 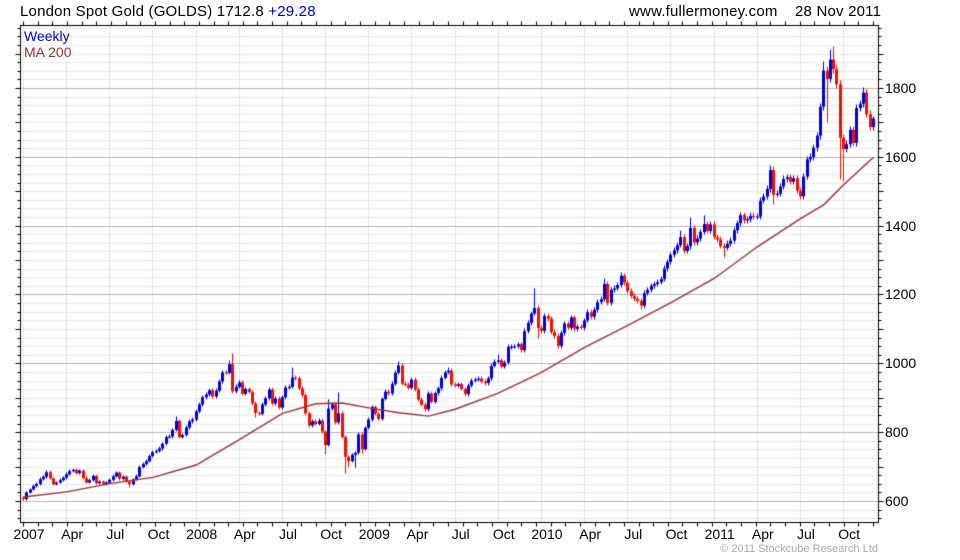 I want to click on y-axis-tick-label: 1800, so click(x=901, y=87).